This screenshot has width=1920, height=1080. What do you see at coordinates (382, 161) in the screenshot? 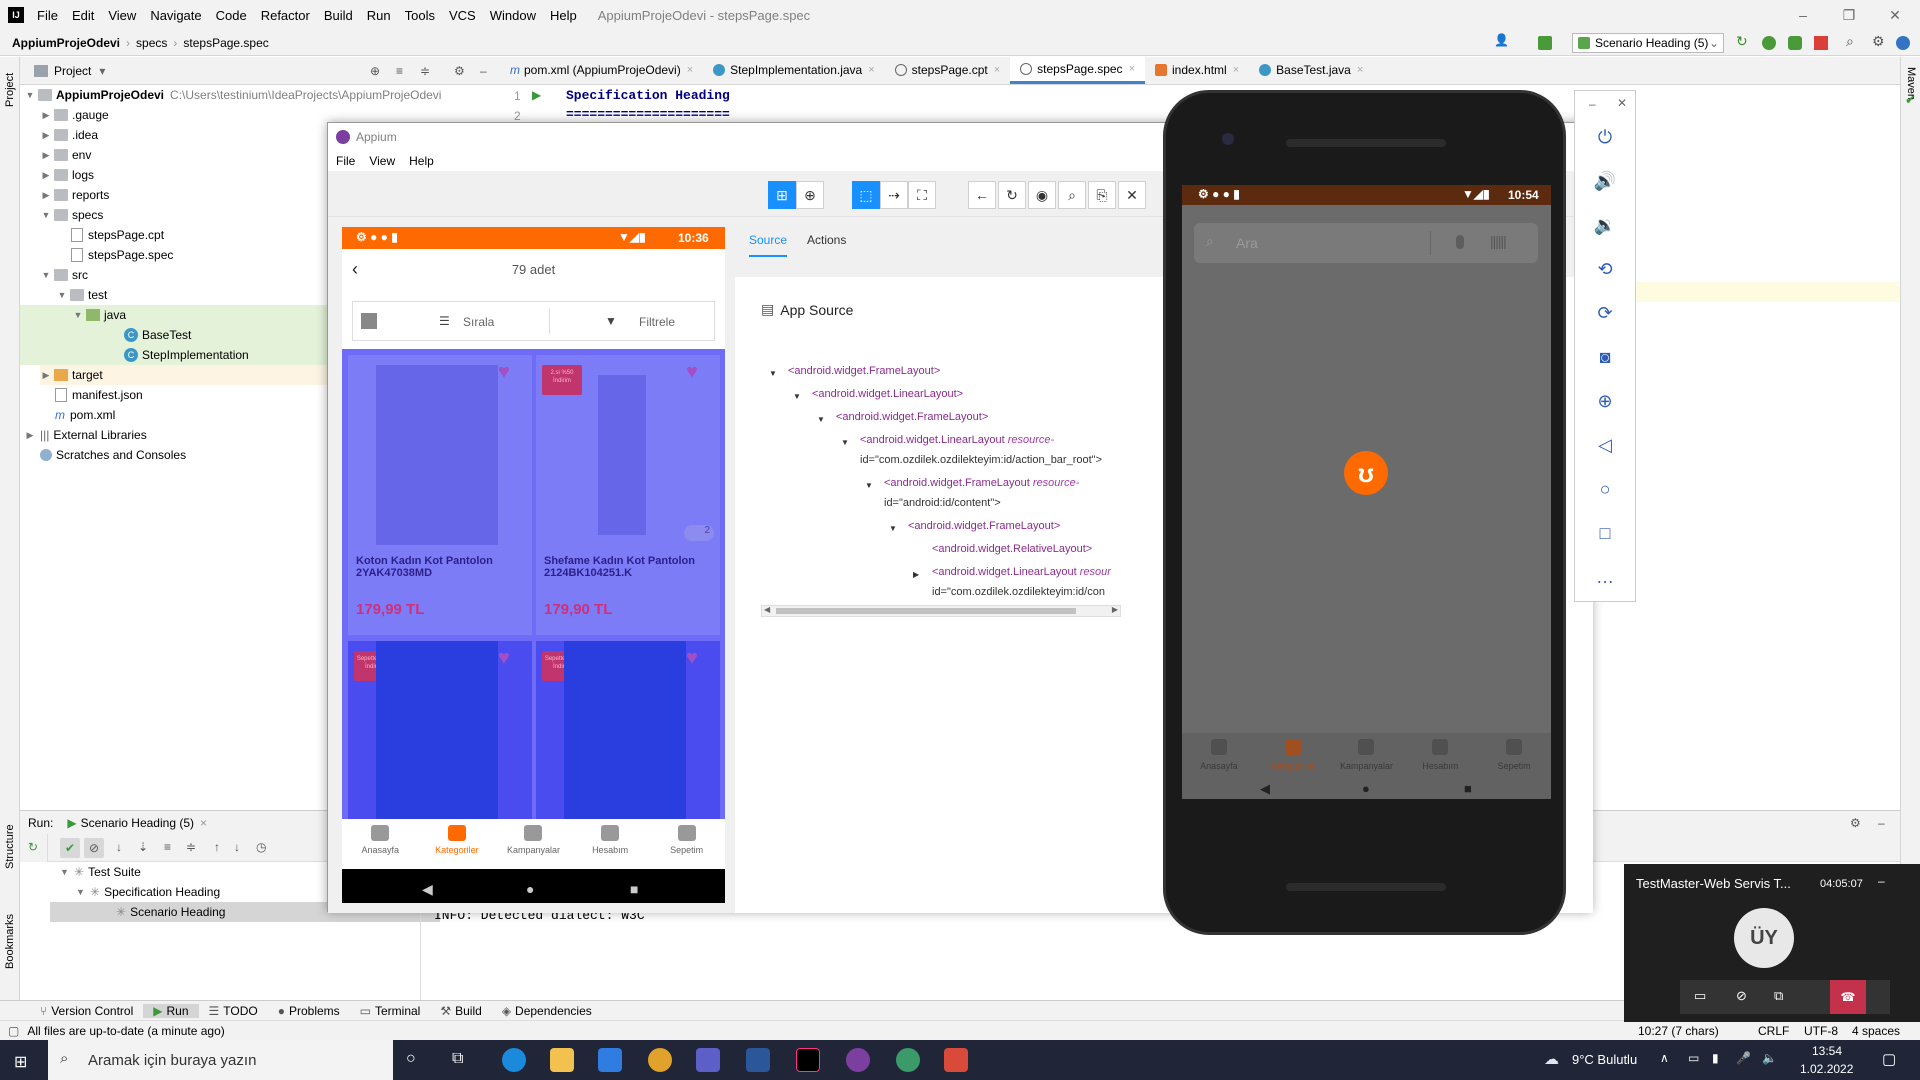
I see `appium-menu-view: View` at bounding box center [382, 161].